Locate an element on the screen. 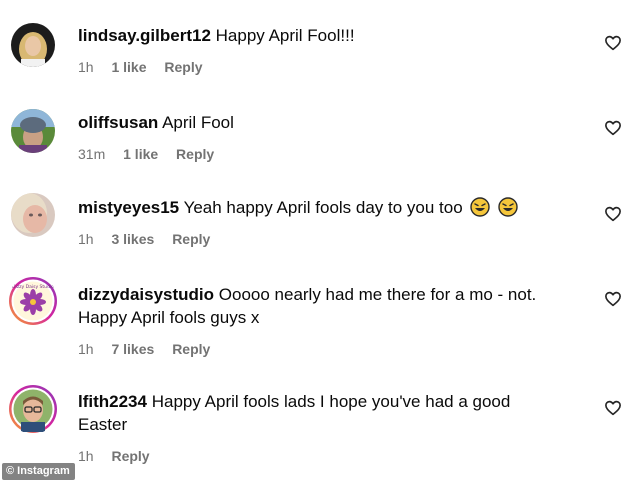 The width and height of the screenshot is (634, 480). avatar-daisy-logo-icon: Dizzy Daisy Studio is located at coordinates (33, 301).